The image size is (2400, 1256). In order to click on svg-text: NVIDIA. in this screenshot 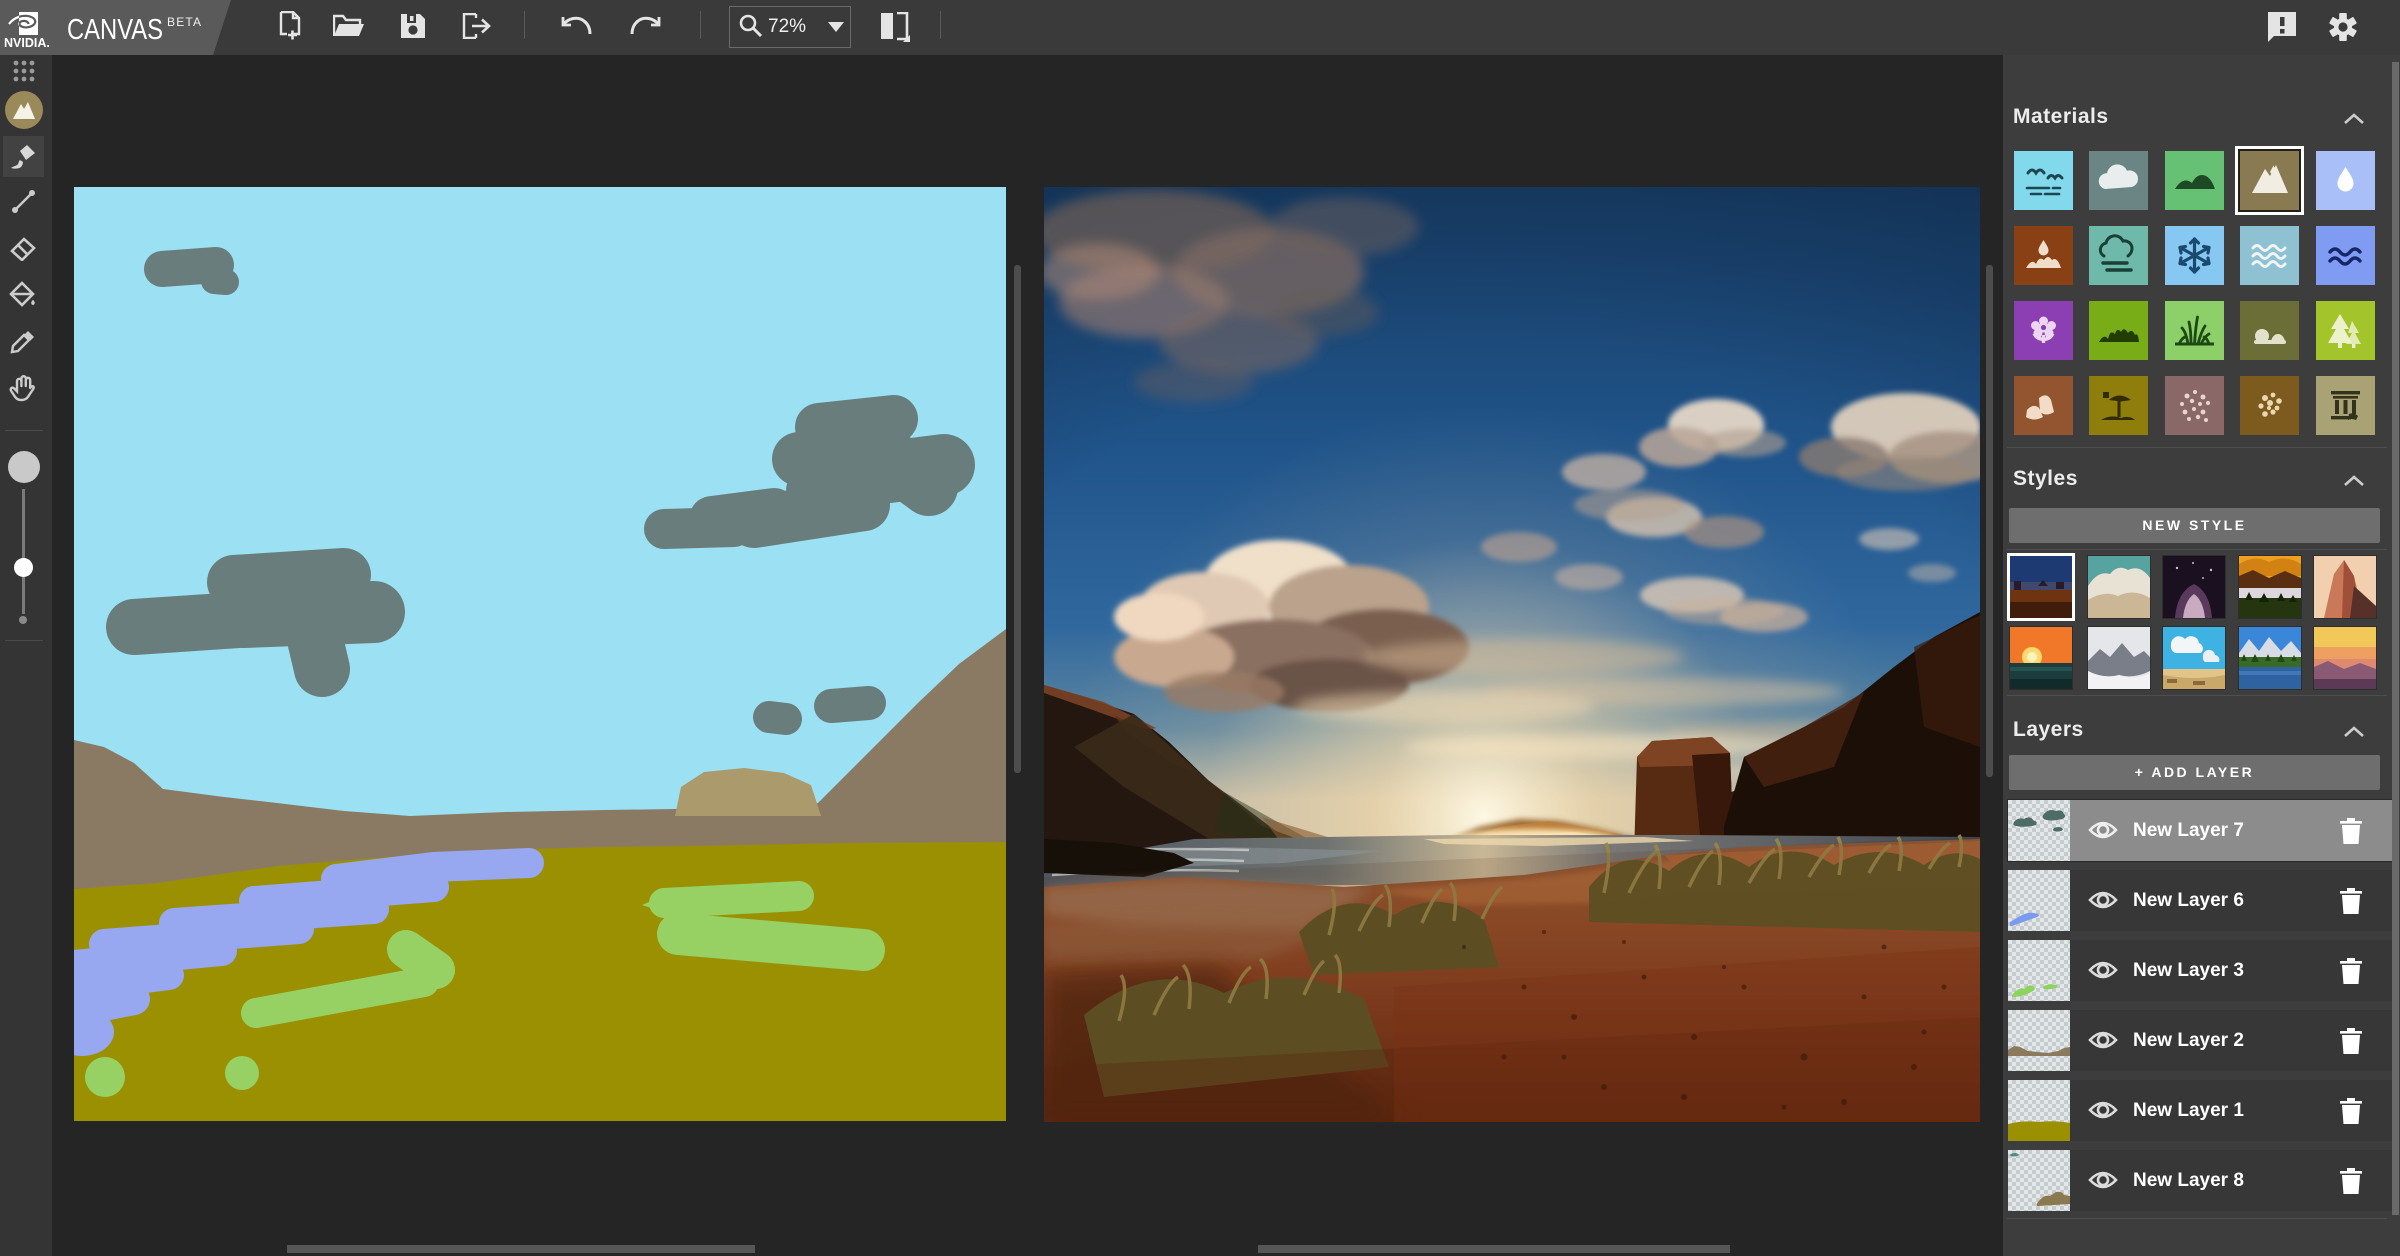, I will do `click(27, 43)`.